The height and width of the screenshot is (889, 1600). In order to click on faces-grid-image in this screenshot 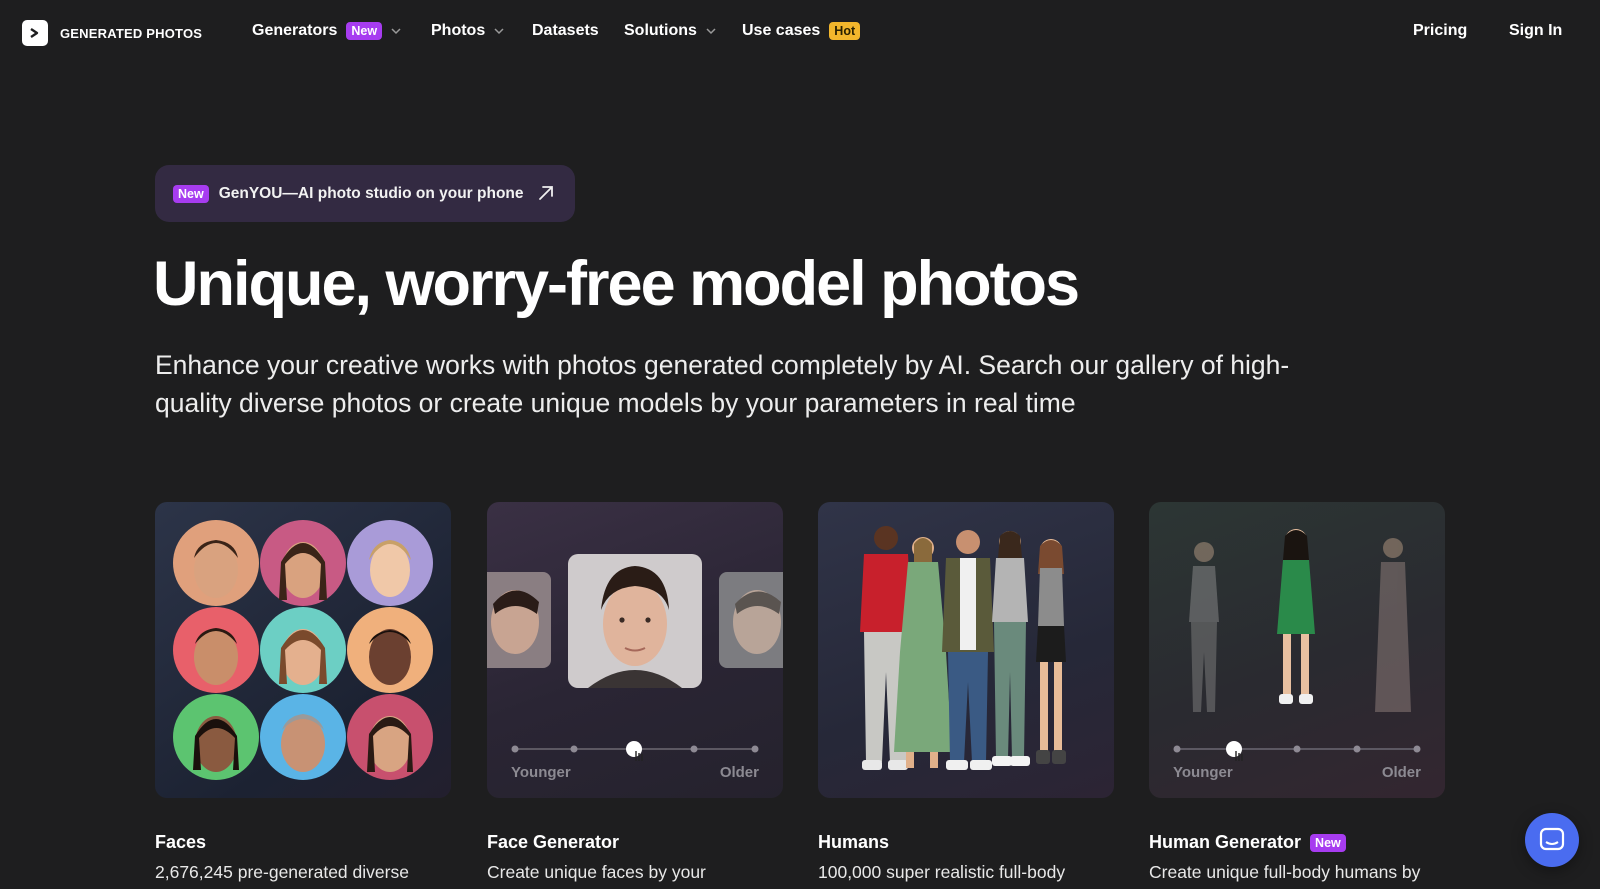, I will do `click(303, 650)`.